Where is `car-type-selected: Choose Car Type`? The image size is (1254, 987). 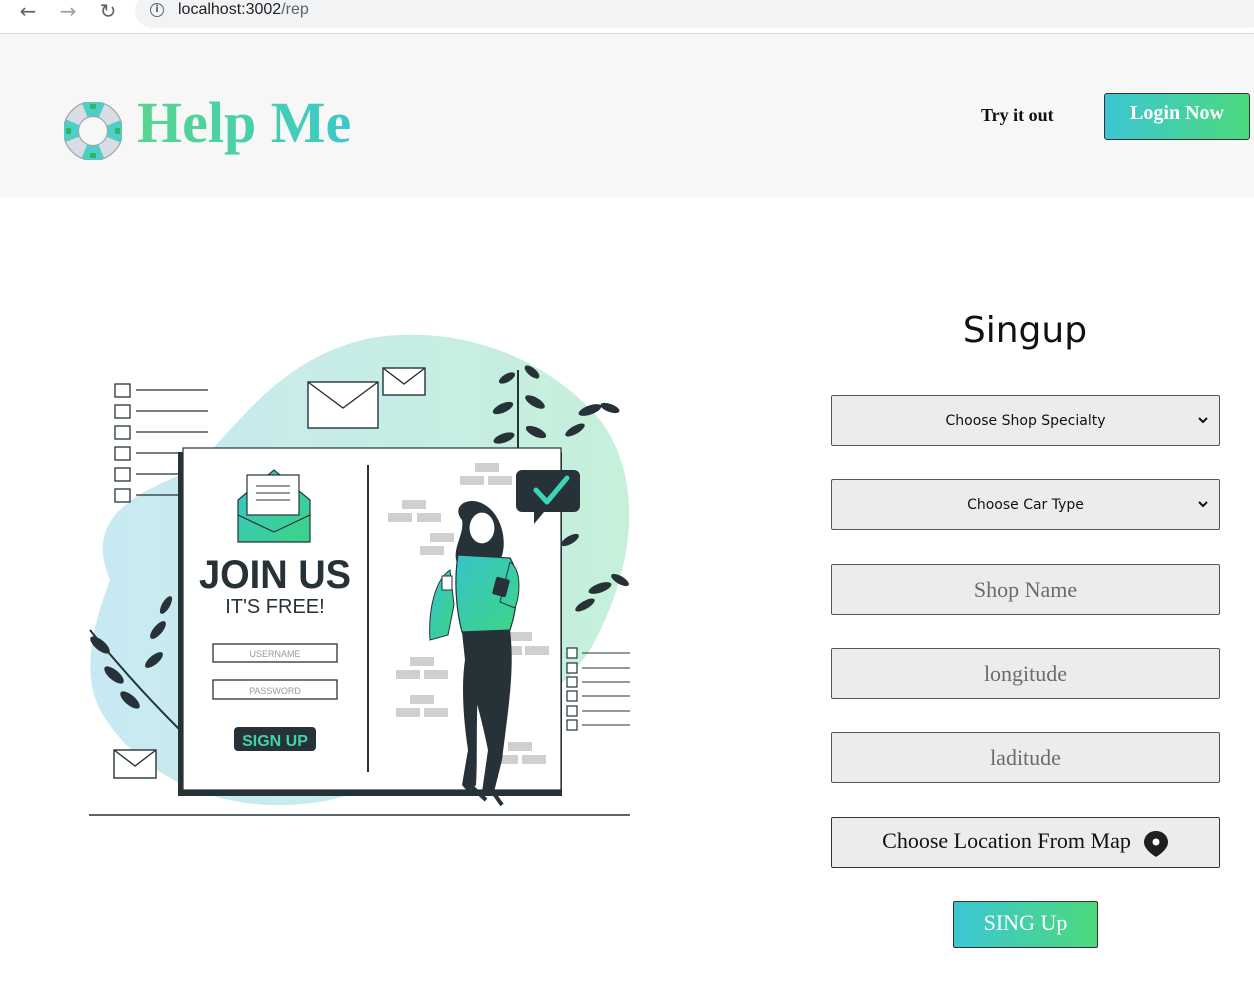
car-type-selected: Choose Car Type is located at coordinates (1025, 504).